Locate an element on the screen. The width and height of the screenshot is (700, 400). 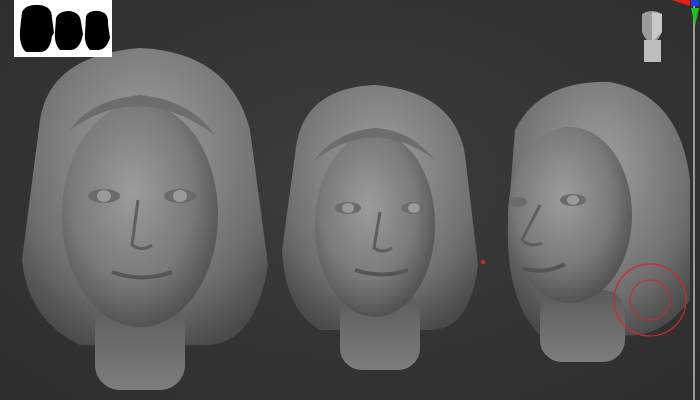
y-axis-icon is located at coordinates (695, 17).